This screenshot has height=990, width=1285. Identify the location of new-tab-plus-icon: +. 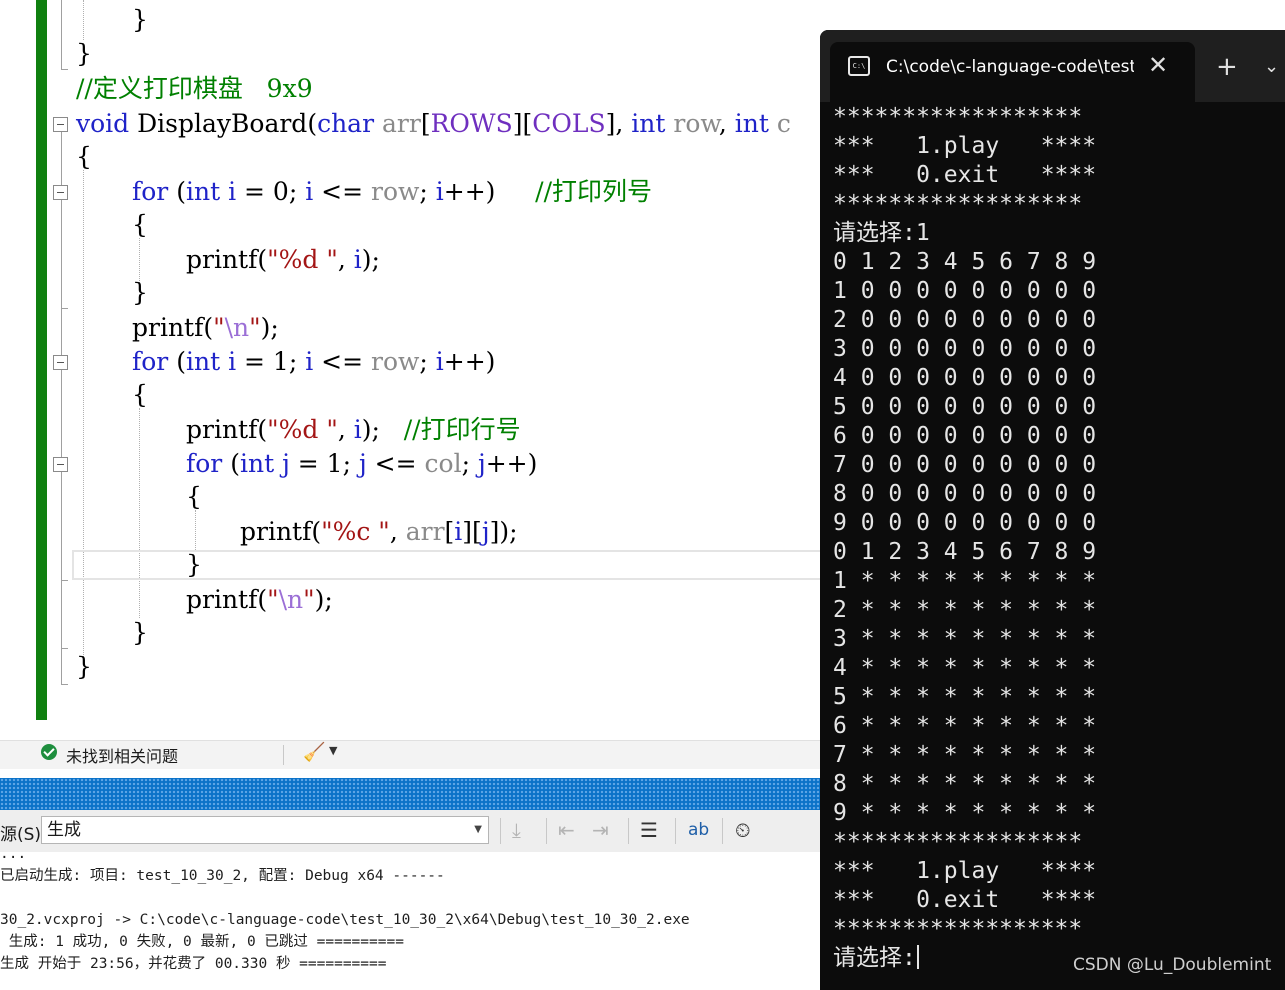
(1227, 67).